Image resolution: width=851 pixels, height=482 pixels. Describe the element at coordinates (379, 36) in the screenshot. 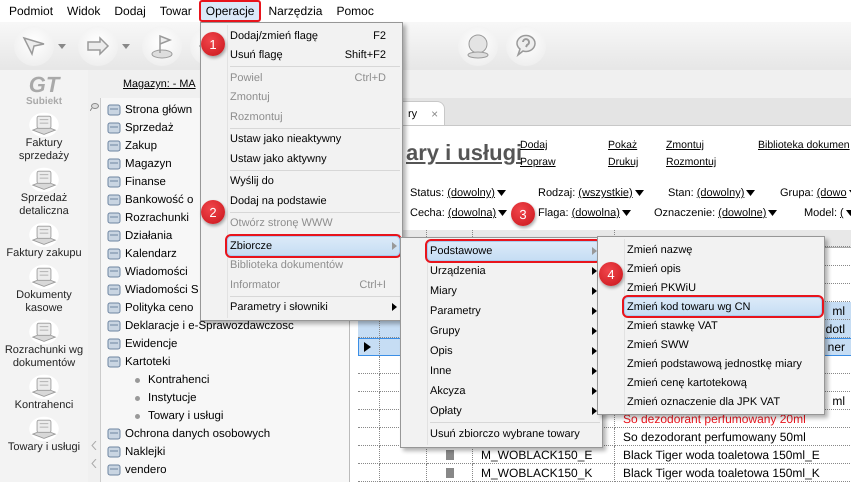

I see `shortcut-text: F2` at that location.